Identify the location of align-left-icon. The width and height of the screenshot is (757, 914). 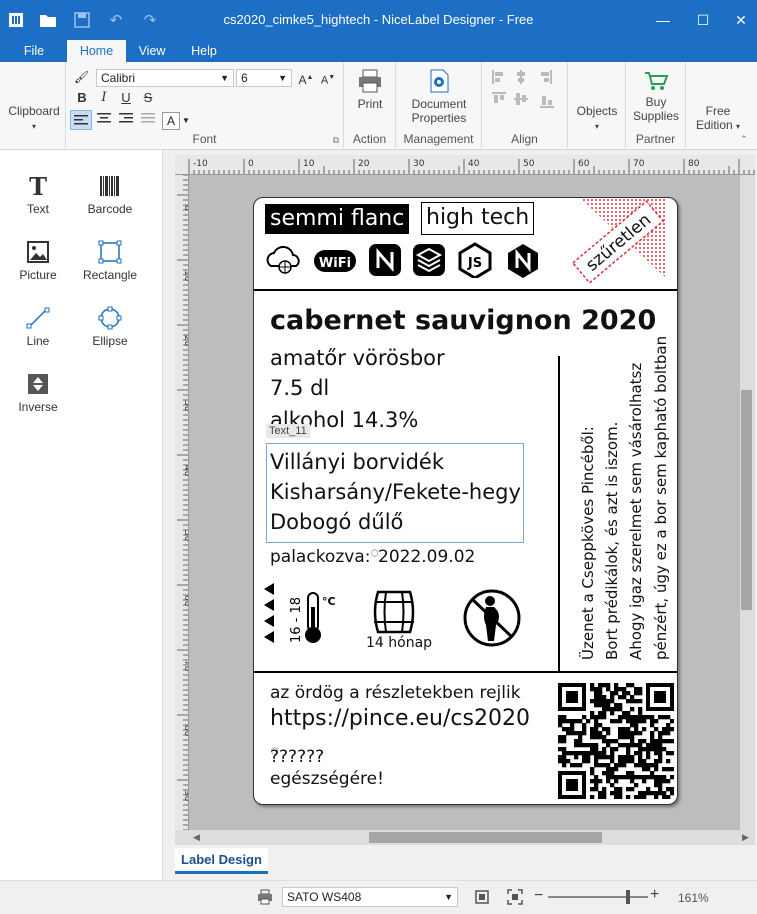
(81, 120).